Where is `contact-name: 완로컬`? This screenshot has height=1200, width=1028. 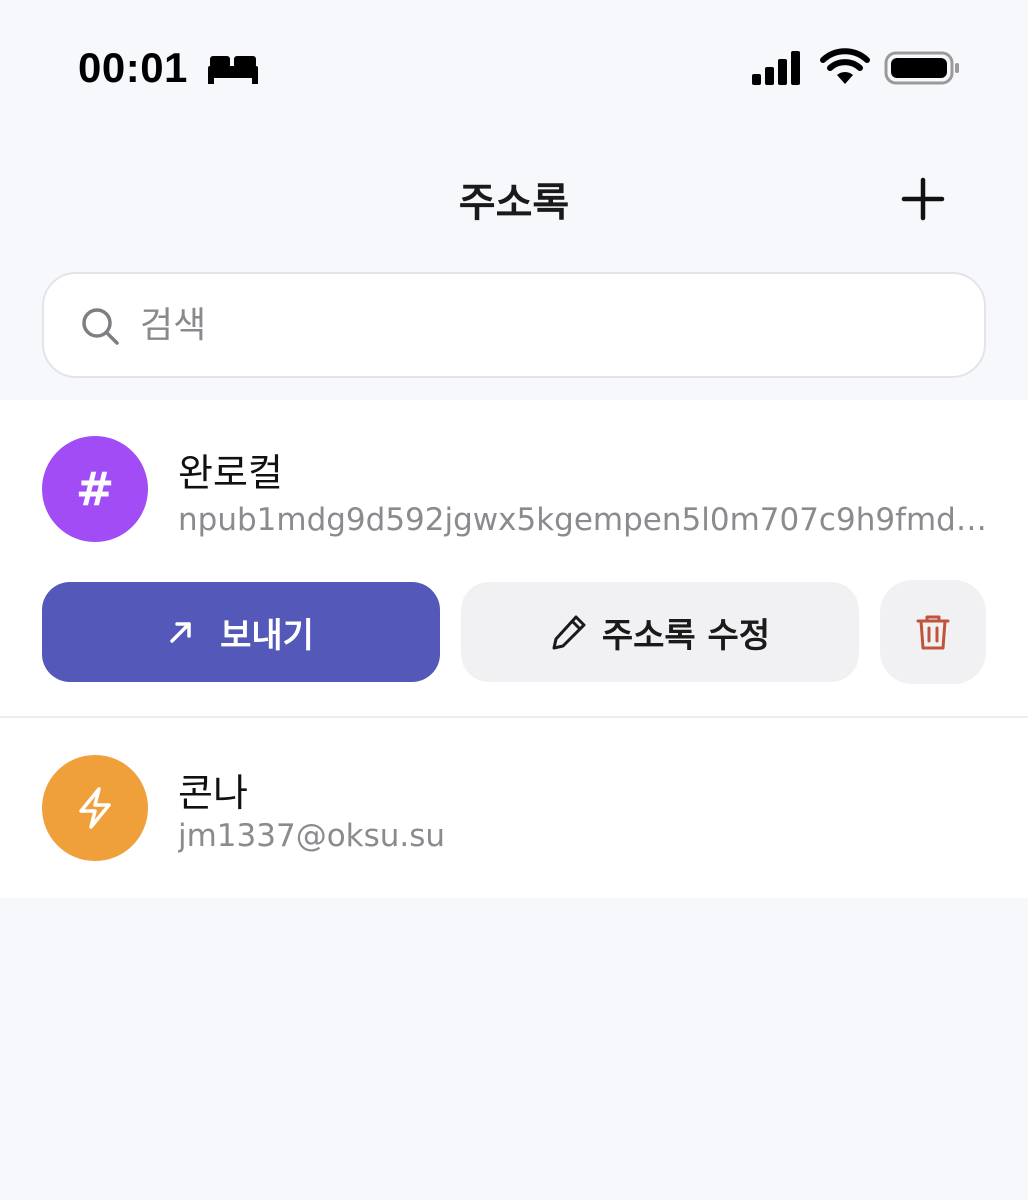 contact-name: 완로컬 is located at coordinates (230, 473).